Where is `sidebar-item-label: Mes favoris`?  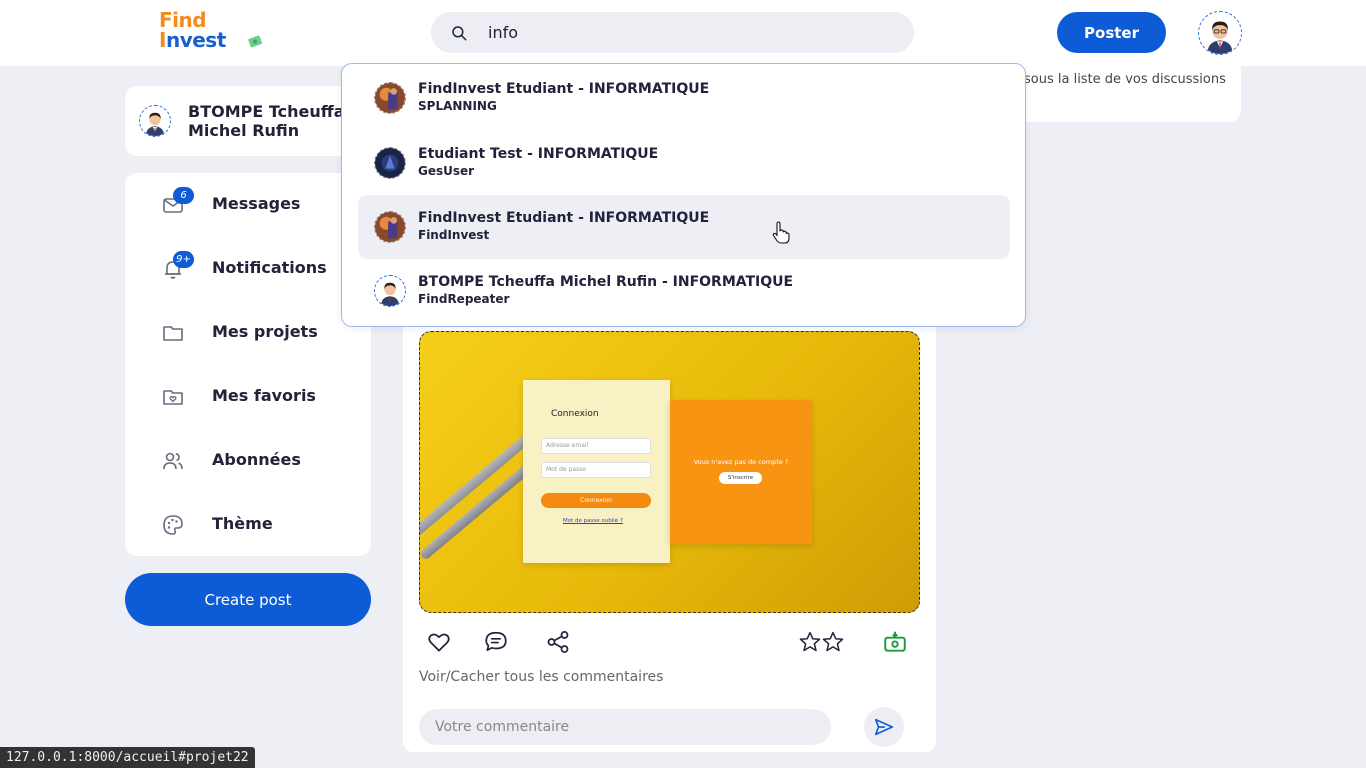
sidebar-item-label: Mes favoris is located at coordinates (264, 395).